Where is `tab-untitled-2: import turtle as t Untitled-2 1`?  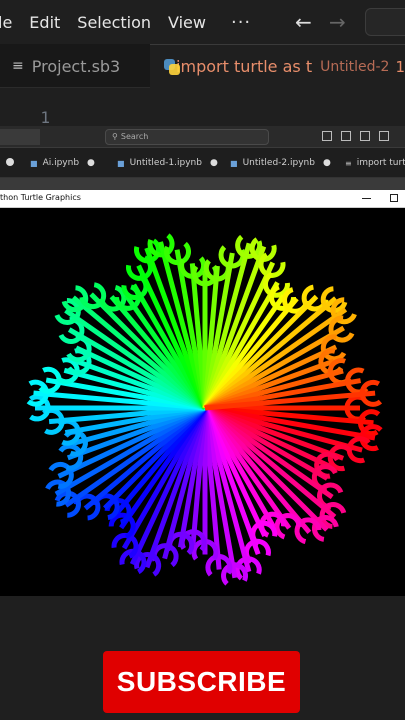
tab-untitled-2: import turtle as t Untitled-2 1 is located at coordinates (277, 66).